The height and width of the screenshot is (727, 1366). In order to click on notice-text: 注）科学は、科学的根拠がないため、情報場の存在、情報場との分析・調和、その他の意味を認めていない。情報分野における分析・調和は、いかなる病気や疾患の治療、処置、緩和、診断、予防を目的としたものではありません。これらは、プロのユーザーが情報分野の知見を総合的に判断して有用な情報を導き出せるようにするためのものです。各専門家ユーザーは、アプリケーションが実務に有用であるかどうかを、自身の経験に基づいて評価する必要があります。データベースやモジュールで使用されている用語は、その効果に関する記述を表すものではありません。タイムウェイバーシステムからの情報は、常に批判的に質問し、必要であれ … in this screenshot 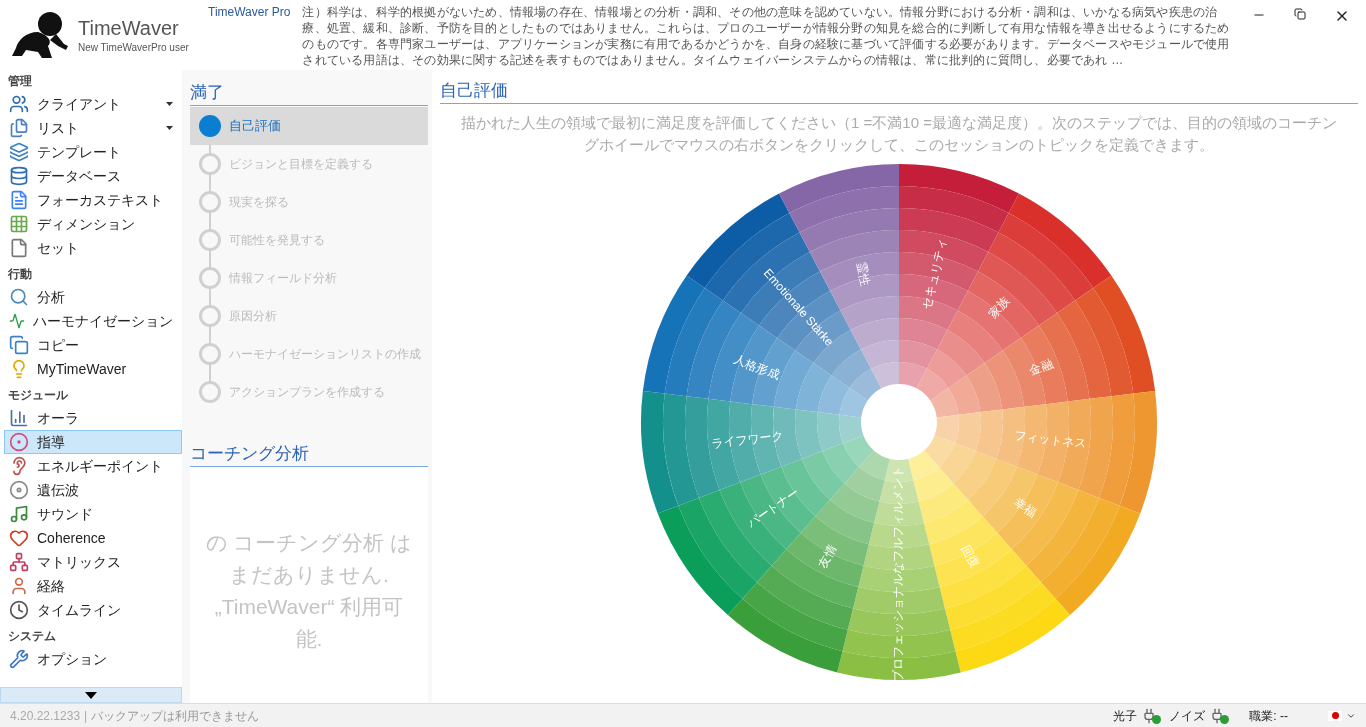, I will do `click(766, 36)`.